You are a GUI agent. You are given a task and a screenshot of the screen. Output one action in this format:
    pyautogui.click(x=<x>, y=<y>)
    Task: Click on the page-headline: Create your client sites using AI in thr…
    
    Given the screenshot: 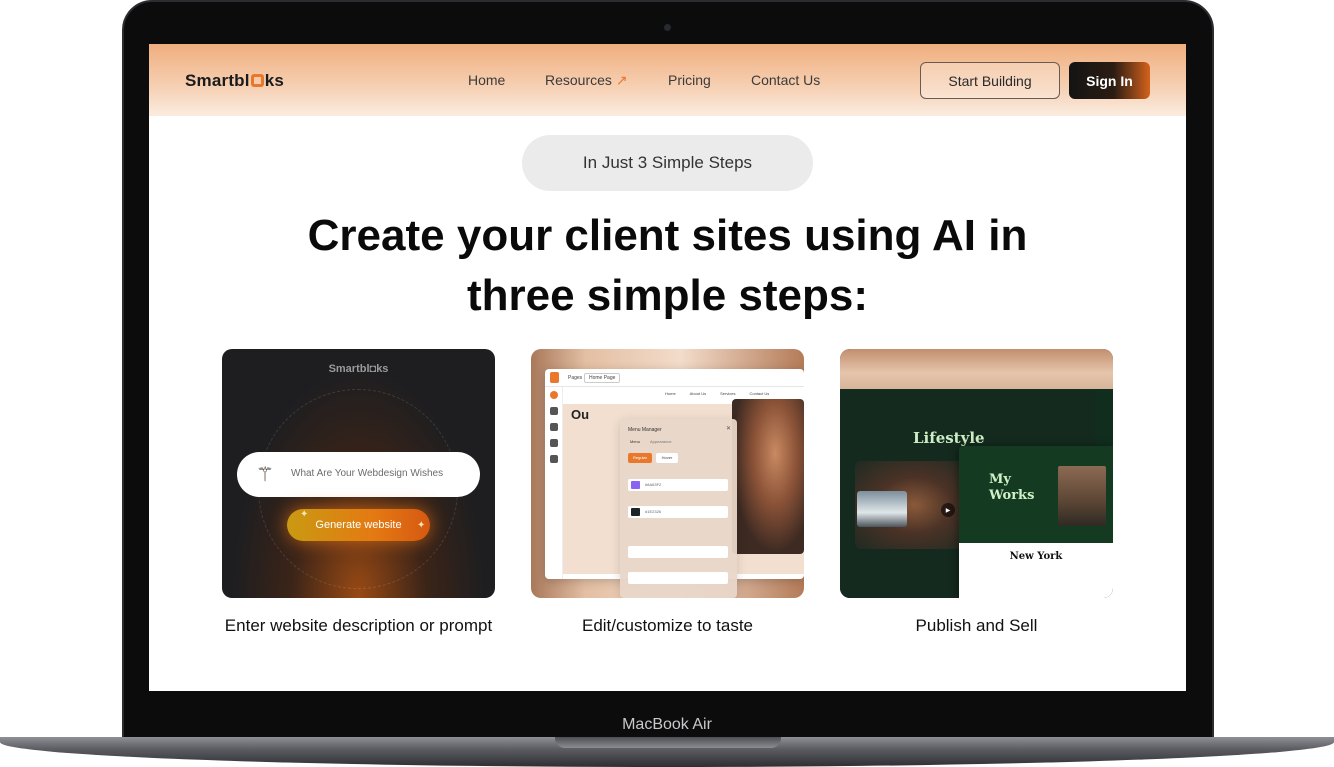 What is the action you would take?
    pyautogui.click(x=667, y=266)
    